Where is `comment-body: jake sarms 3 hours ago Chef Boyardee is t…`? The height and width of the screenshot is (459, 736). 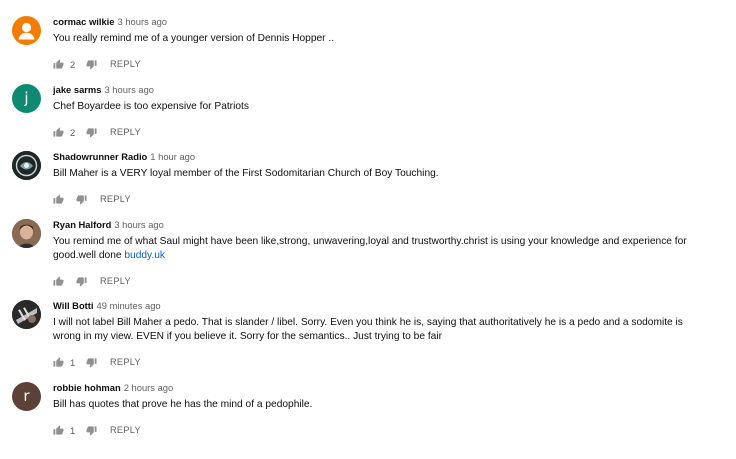
comment-body: jake sarms 3 hours ago Chef Boyardee is t… is located at coordinates (374, 111).